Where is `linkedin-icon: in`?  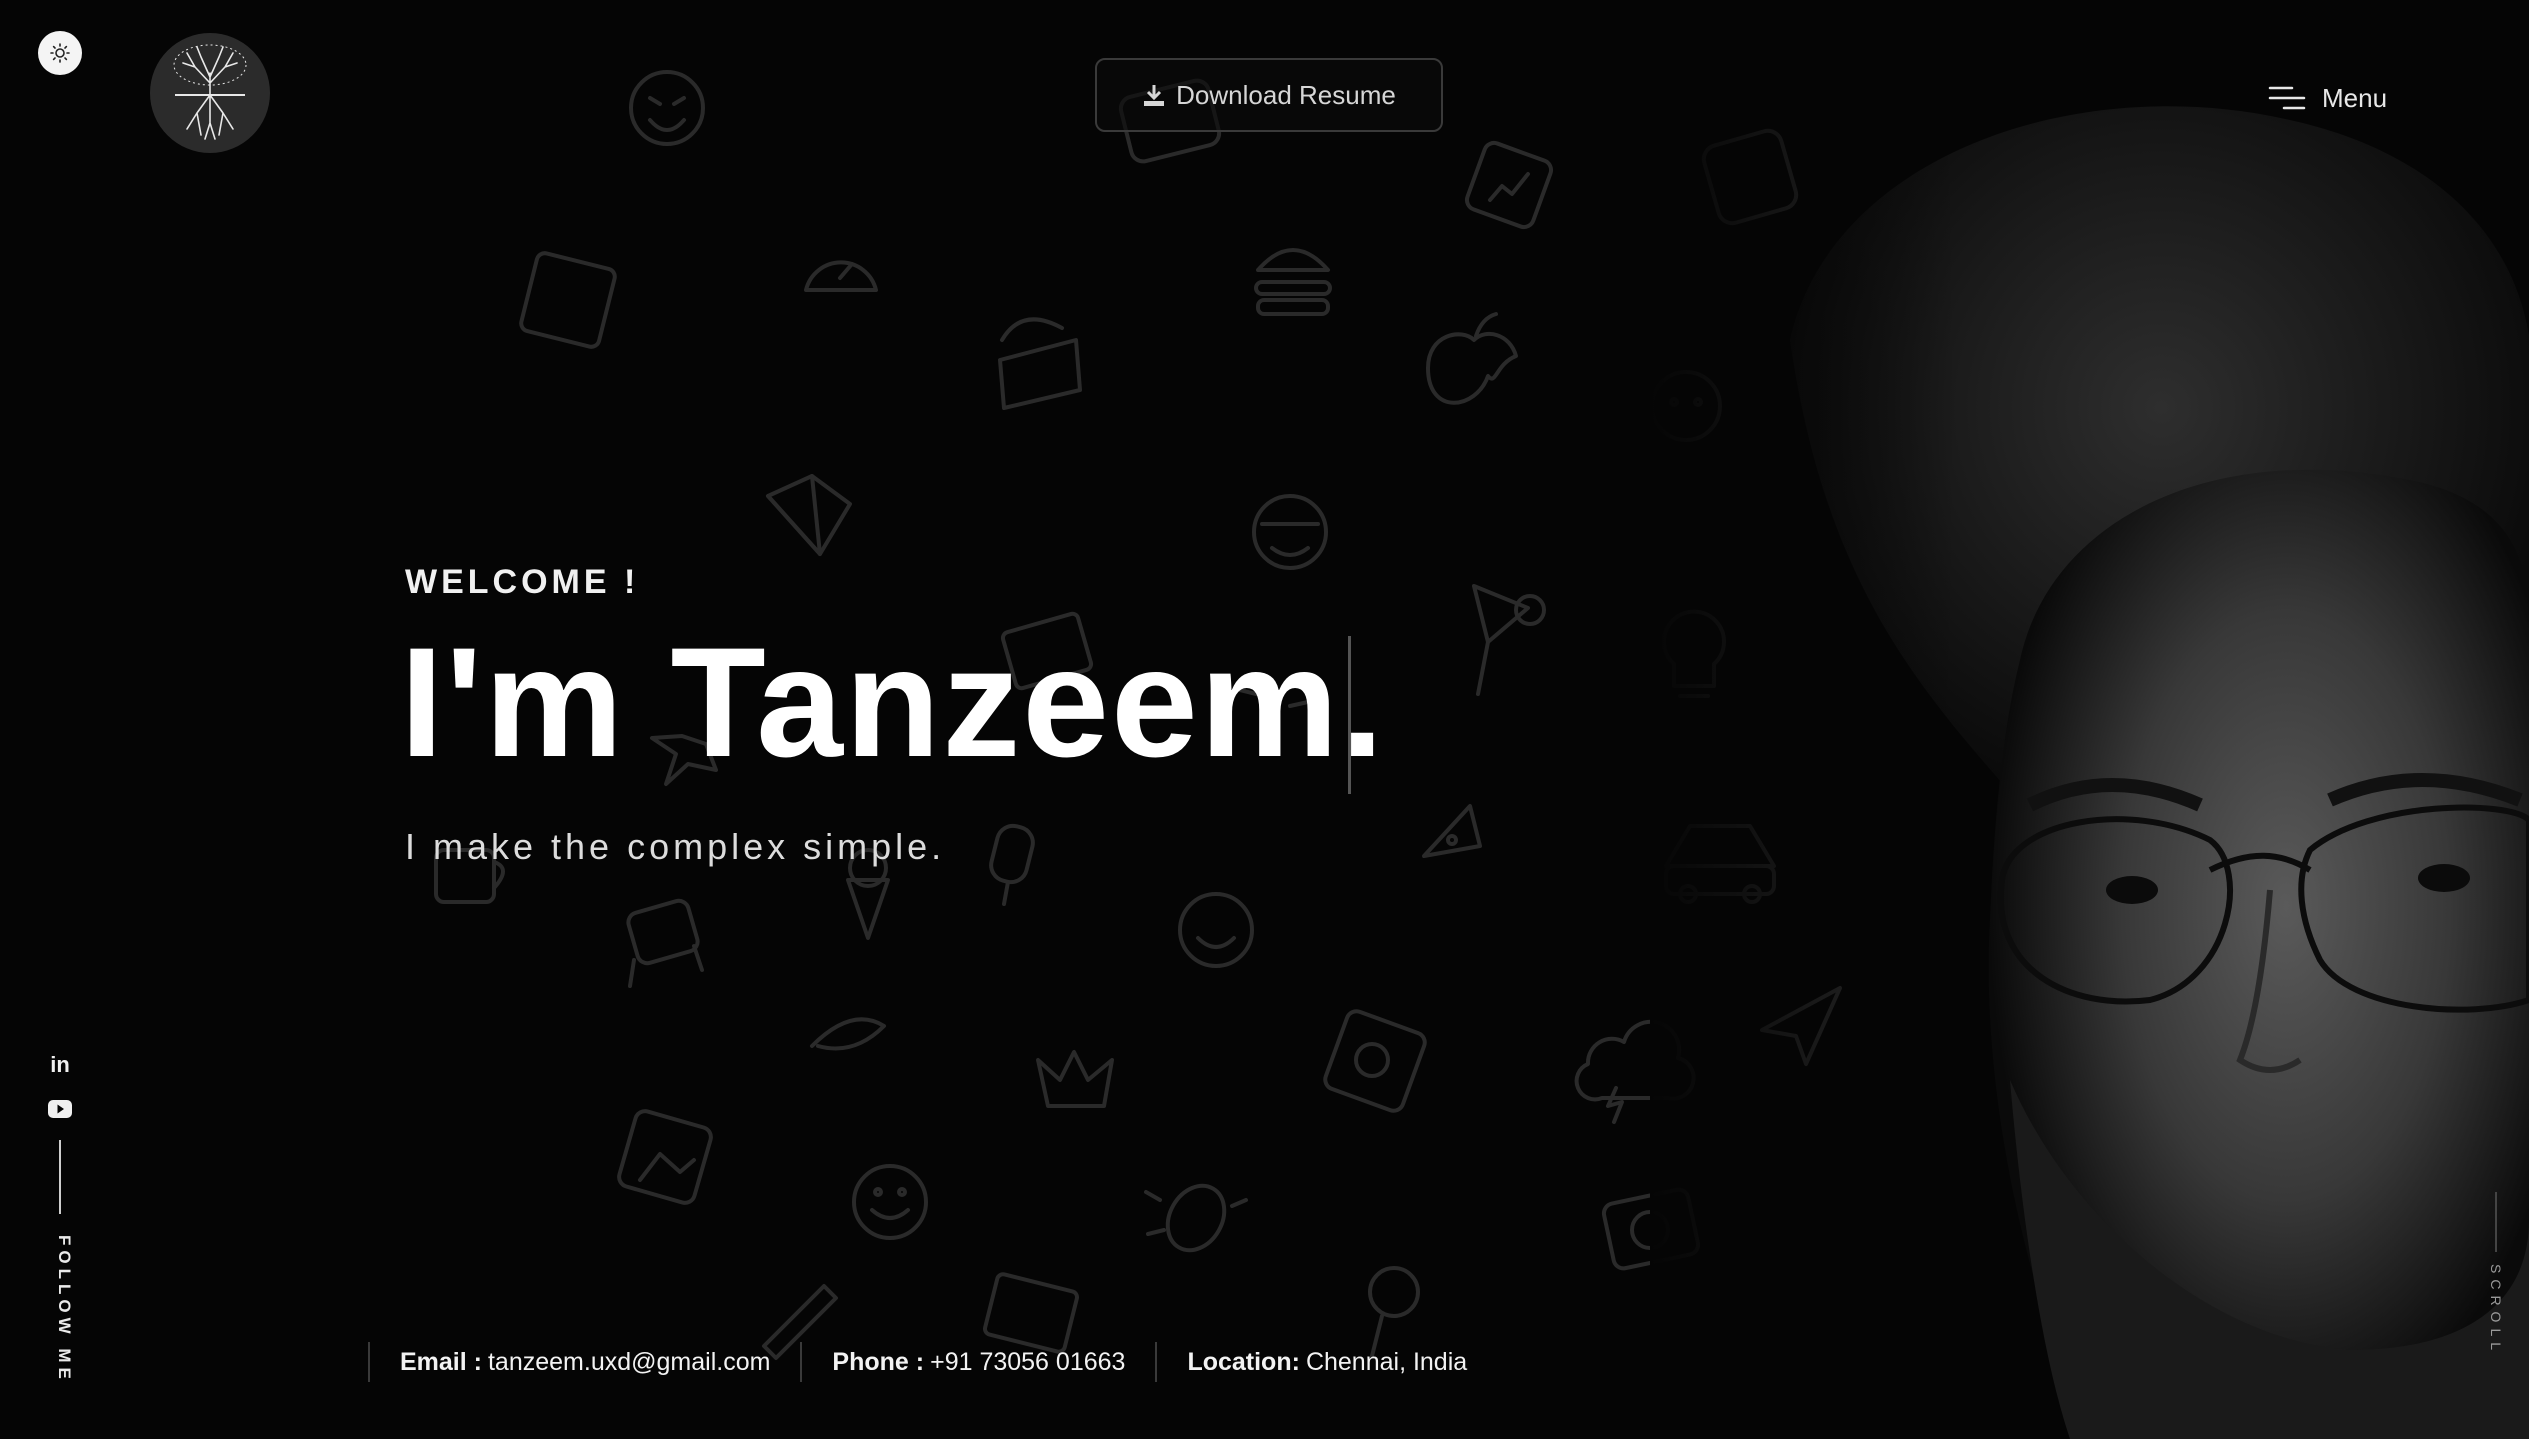 linkedin-icon: in is located at coordinates (60, 1065).